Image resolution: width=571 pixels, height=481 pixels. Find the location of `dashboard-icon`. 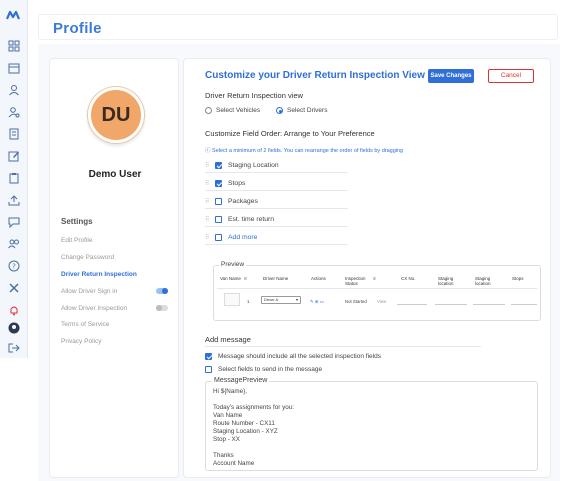

dashboard-icon is located at coordinates (14, 46).